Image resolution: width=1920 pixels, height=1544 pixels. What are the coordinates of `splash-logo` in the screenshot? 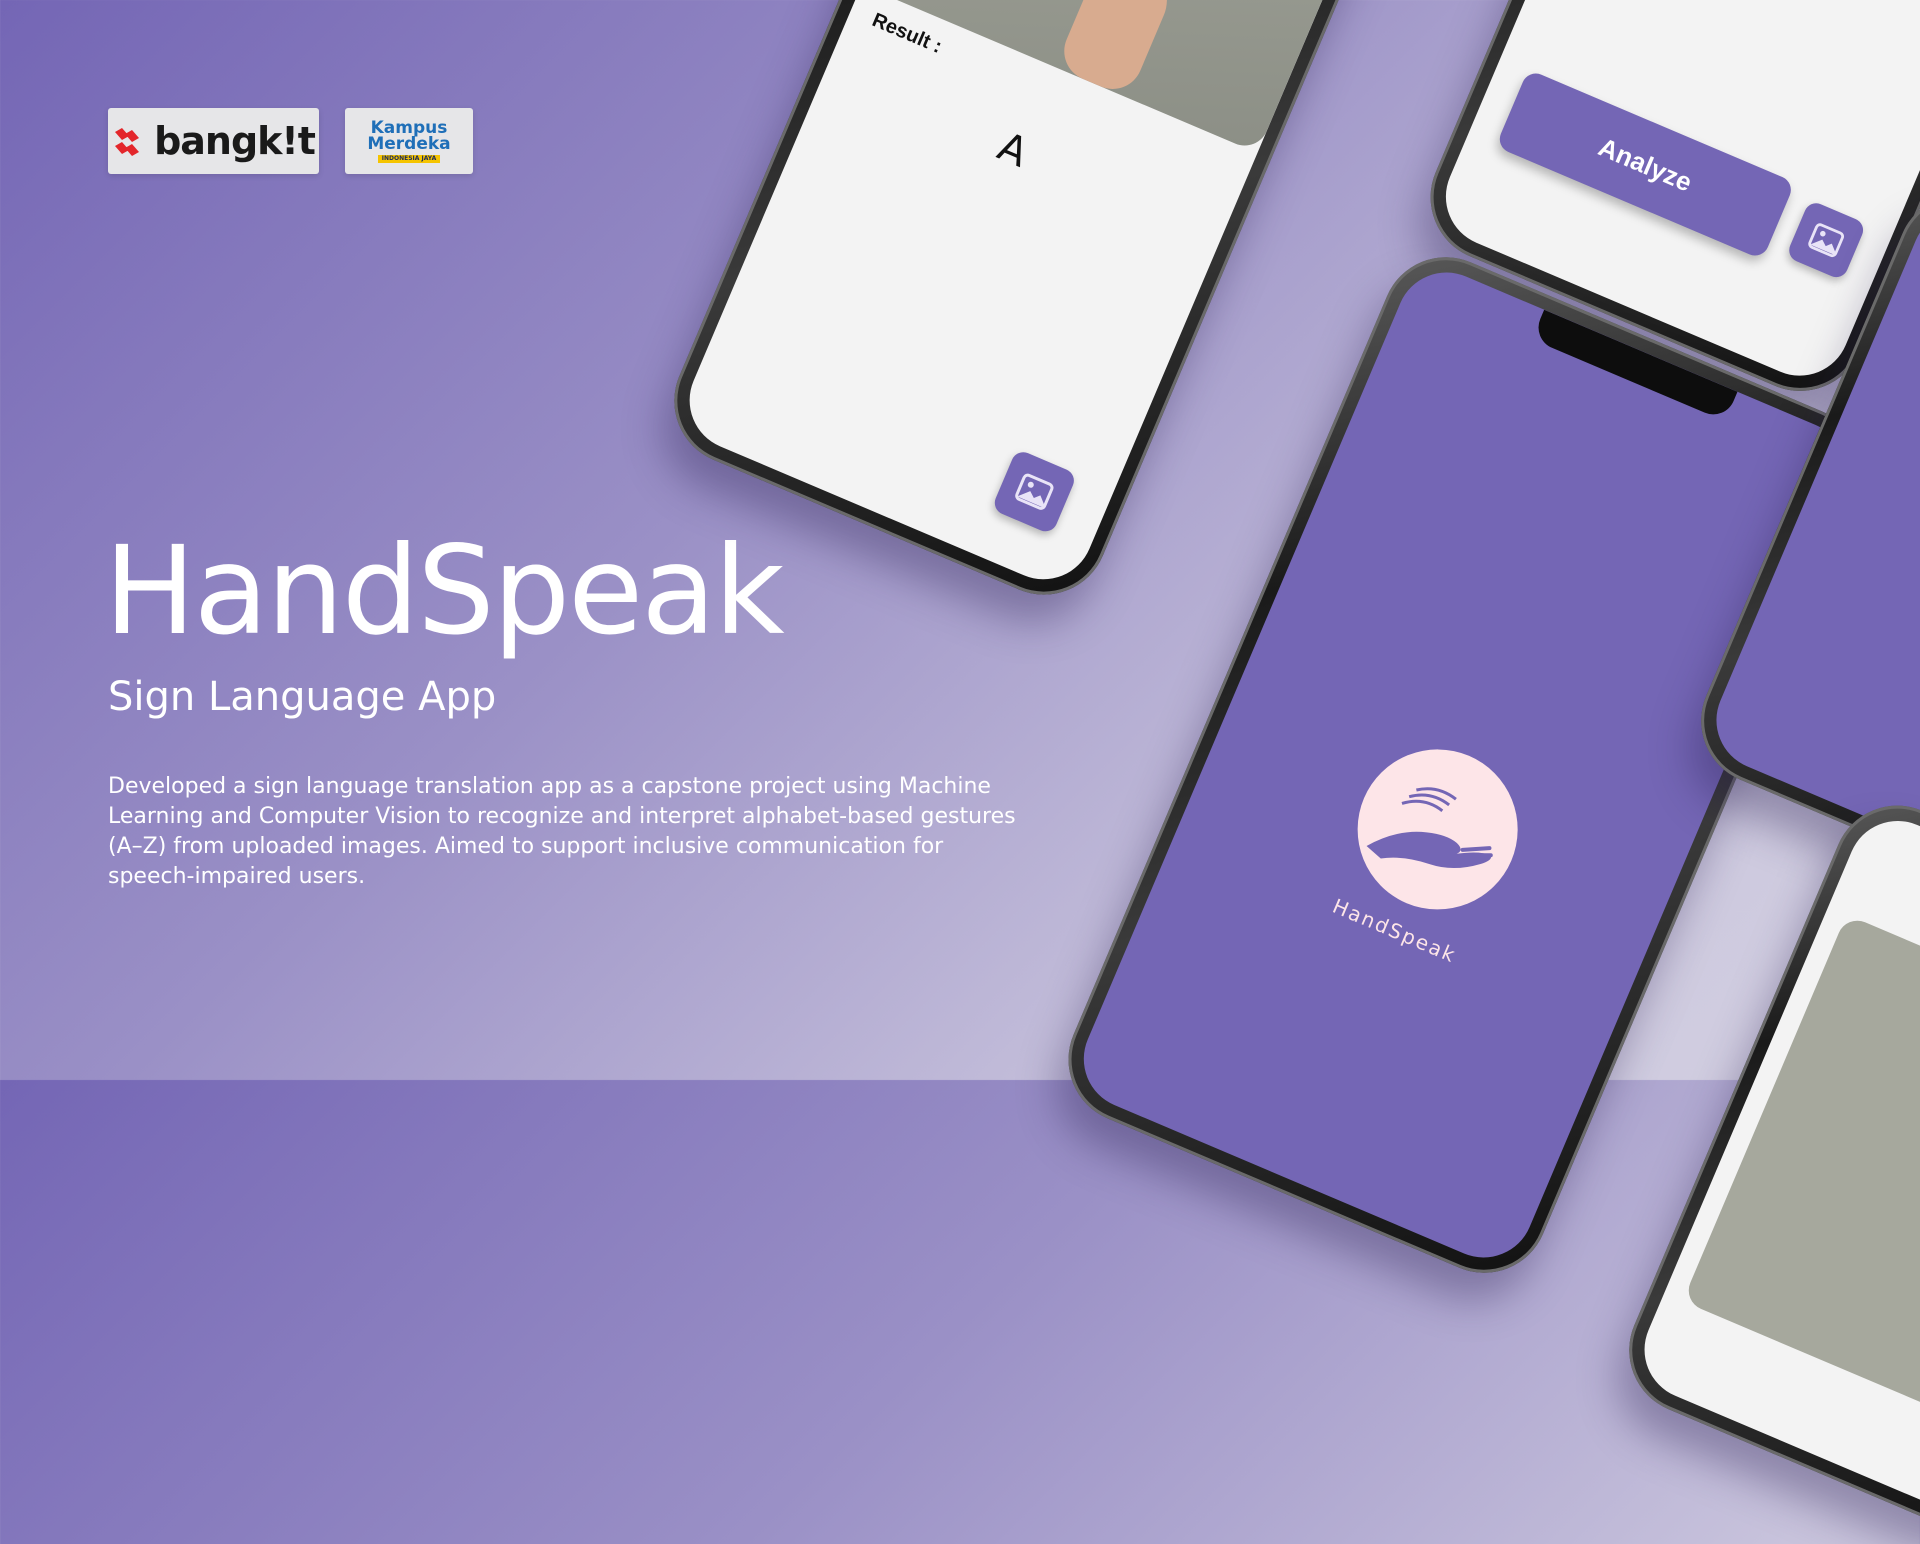 It's located at (1437, 829).